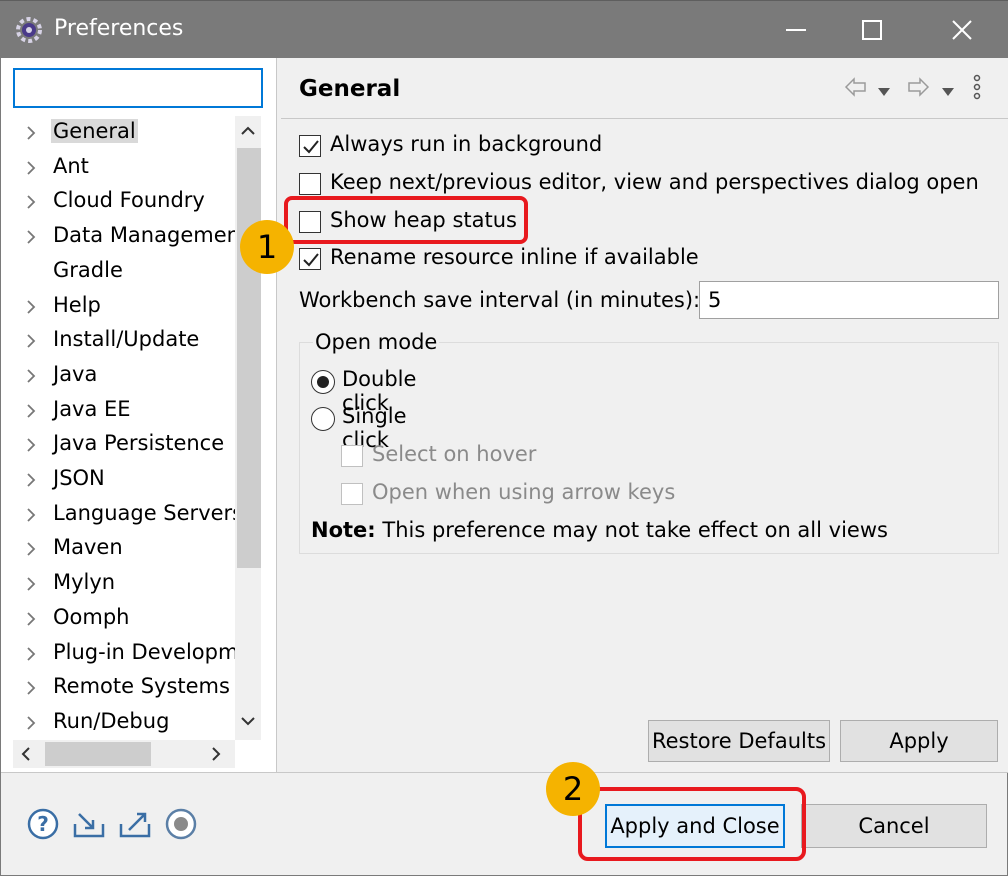  I want to click on save-interval-label: Workbench save interval (in minutes):, so click(500, 300).